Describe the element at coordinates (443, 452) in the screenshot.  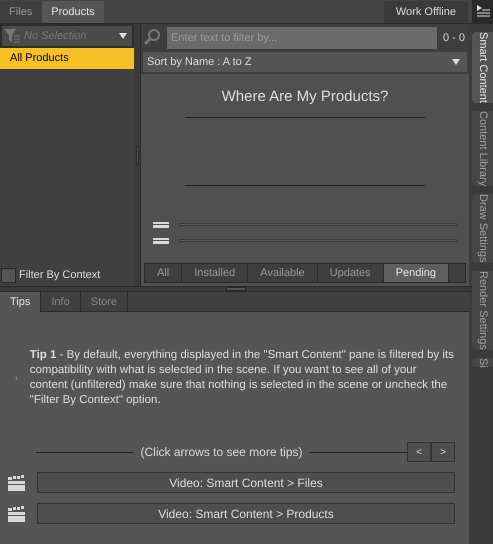
I see `next-tip-button: >` at that location.